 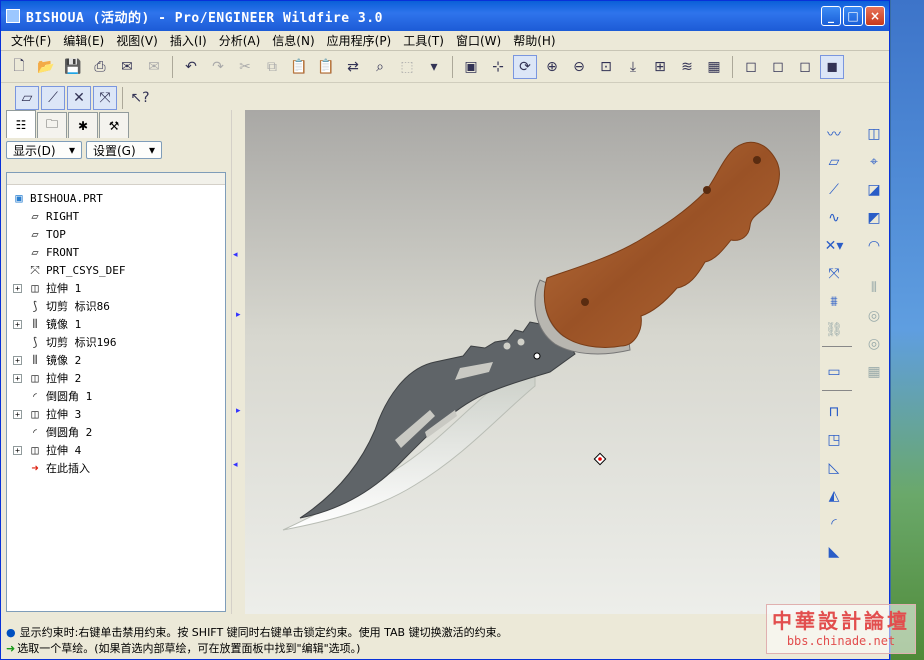 I want to click on panel-splitter: ◂ ▸ ▸ ◂, so click(x=236, y=362).